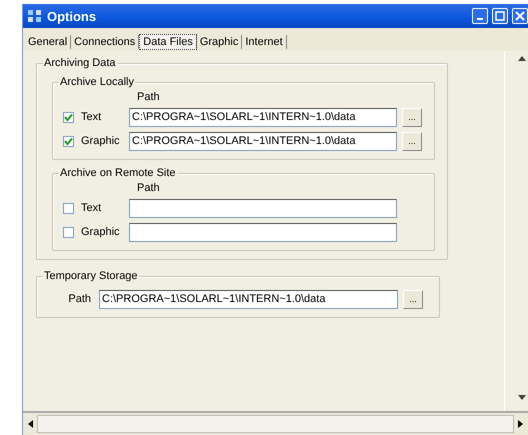  What do you see at coordinates (264, 42) in the screenshot?
I see `tab: Internet` at bounding box center [264, 42].